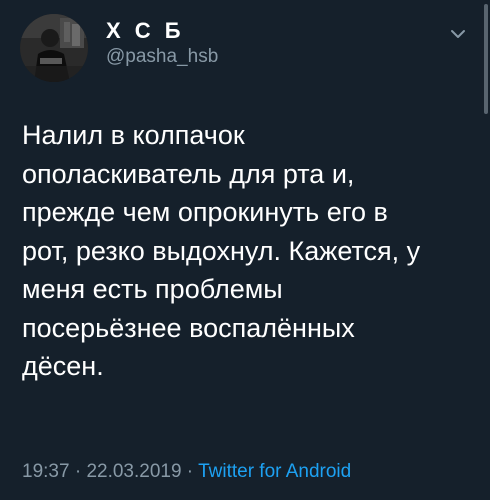 This screenshot has width=490, height=500. I want to click on tweet-source-link: Twitter for Android, so click(274, 471).